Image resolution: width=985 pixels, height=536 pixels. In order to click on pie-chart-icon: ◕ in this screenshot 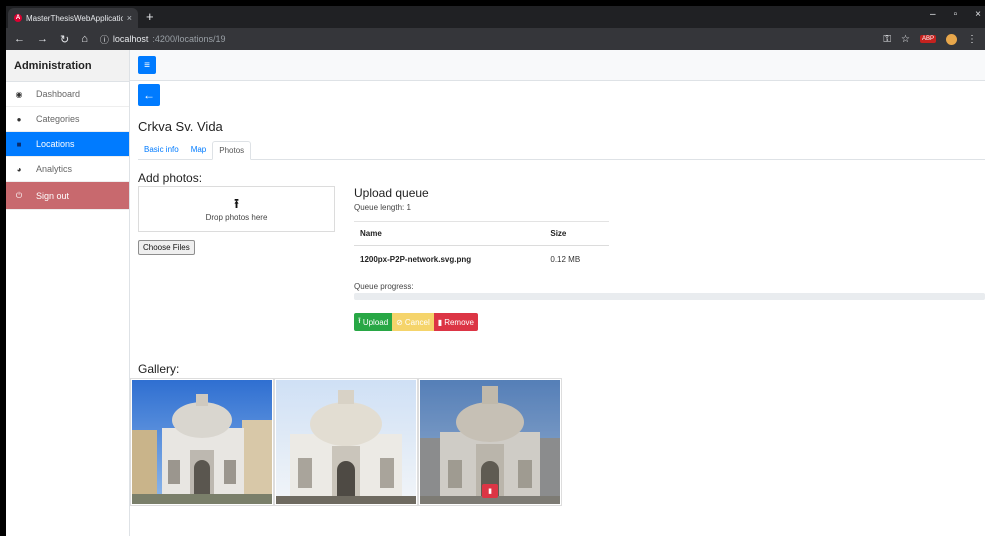, I will do `click(19, 169)`.